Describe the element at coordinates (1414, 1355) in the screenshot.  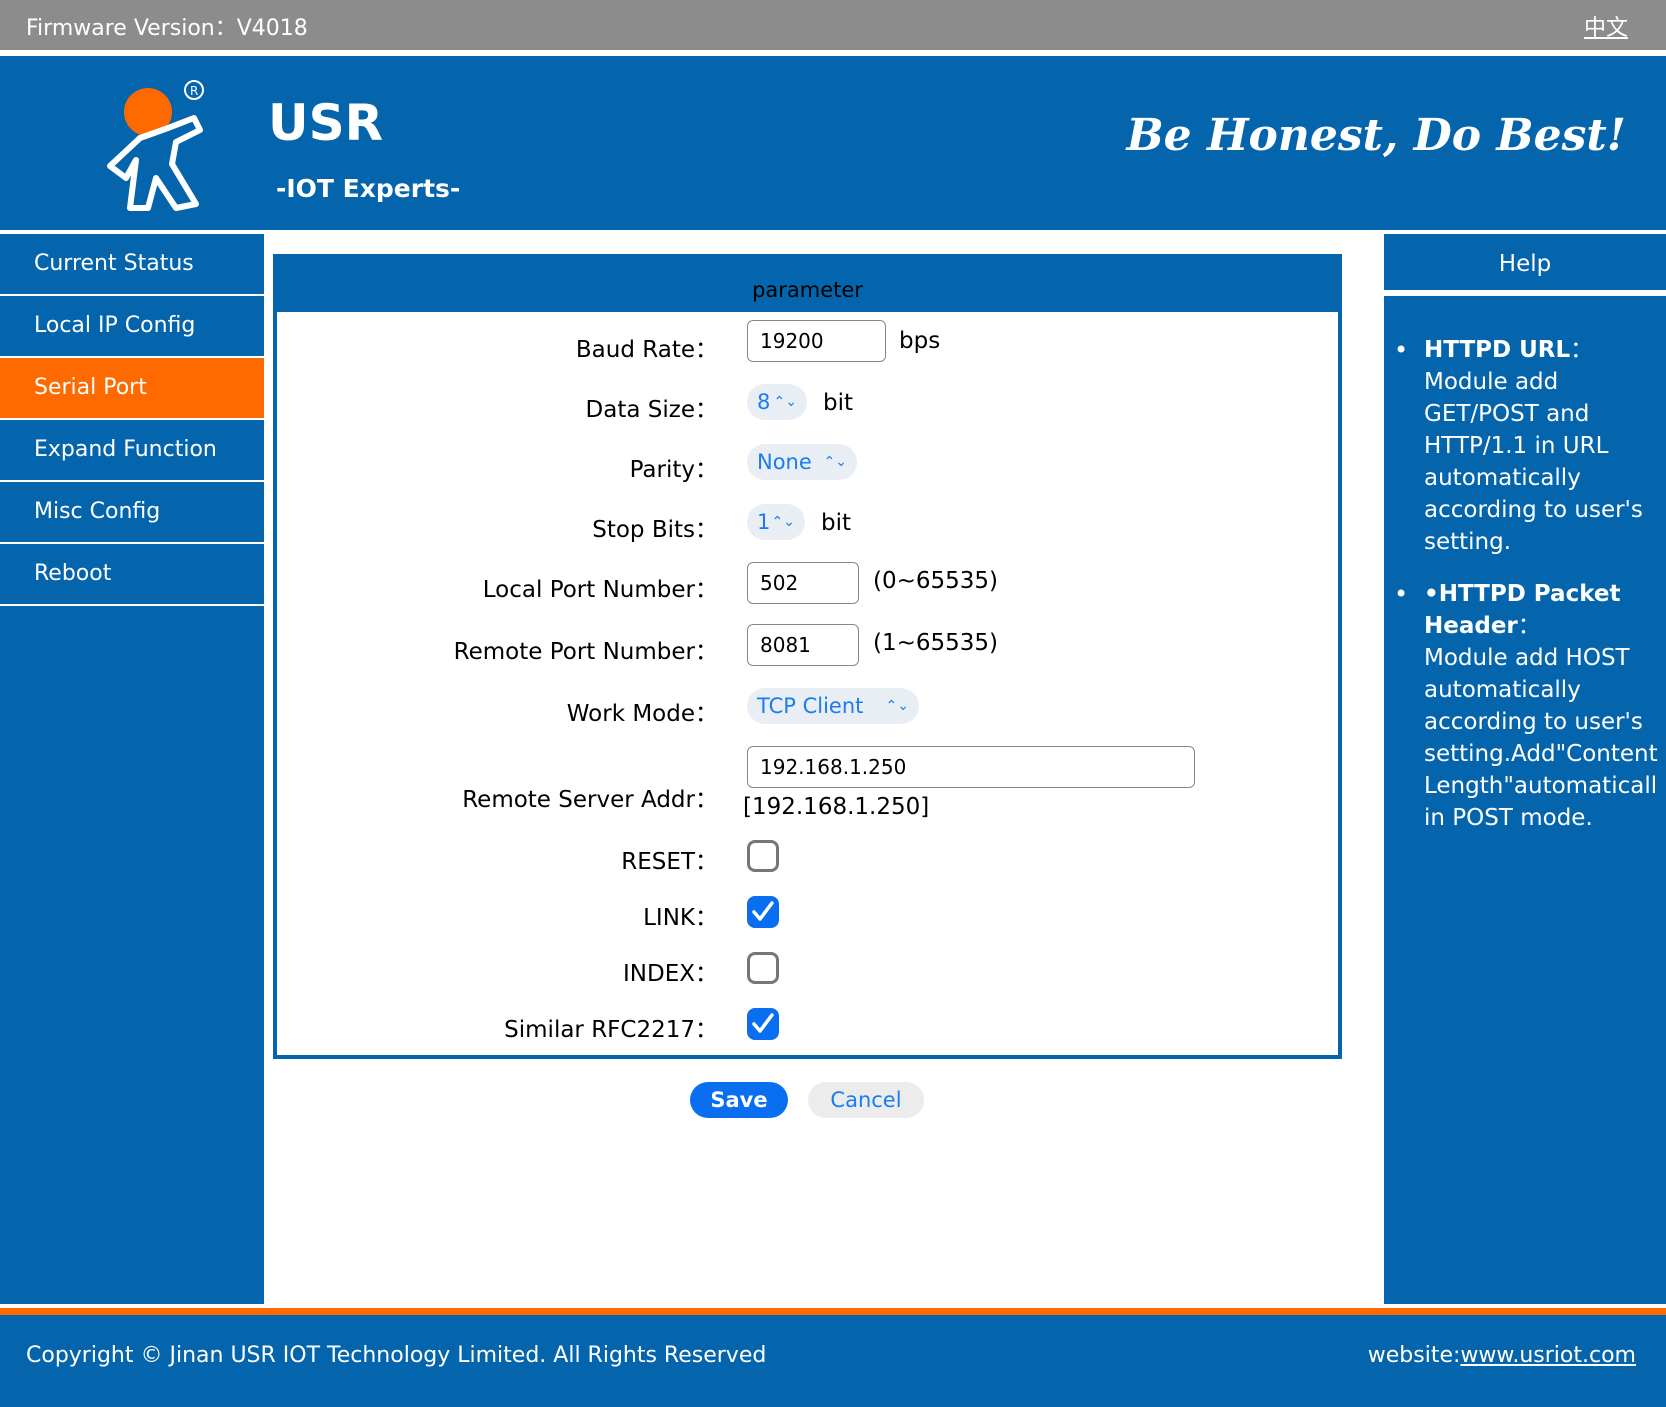
I see `website-label: website:` at that location.